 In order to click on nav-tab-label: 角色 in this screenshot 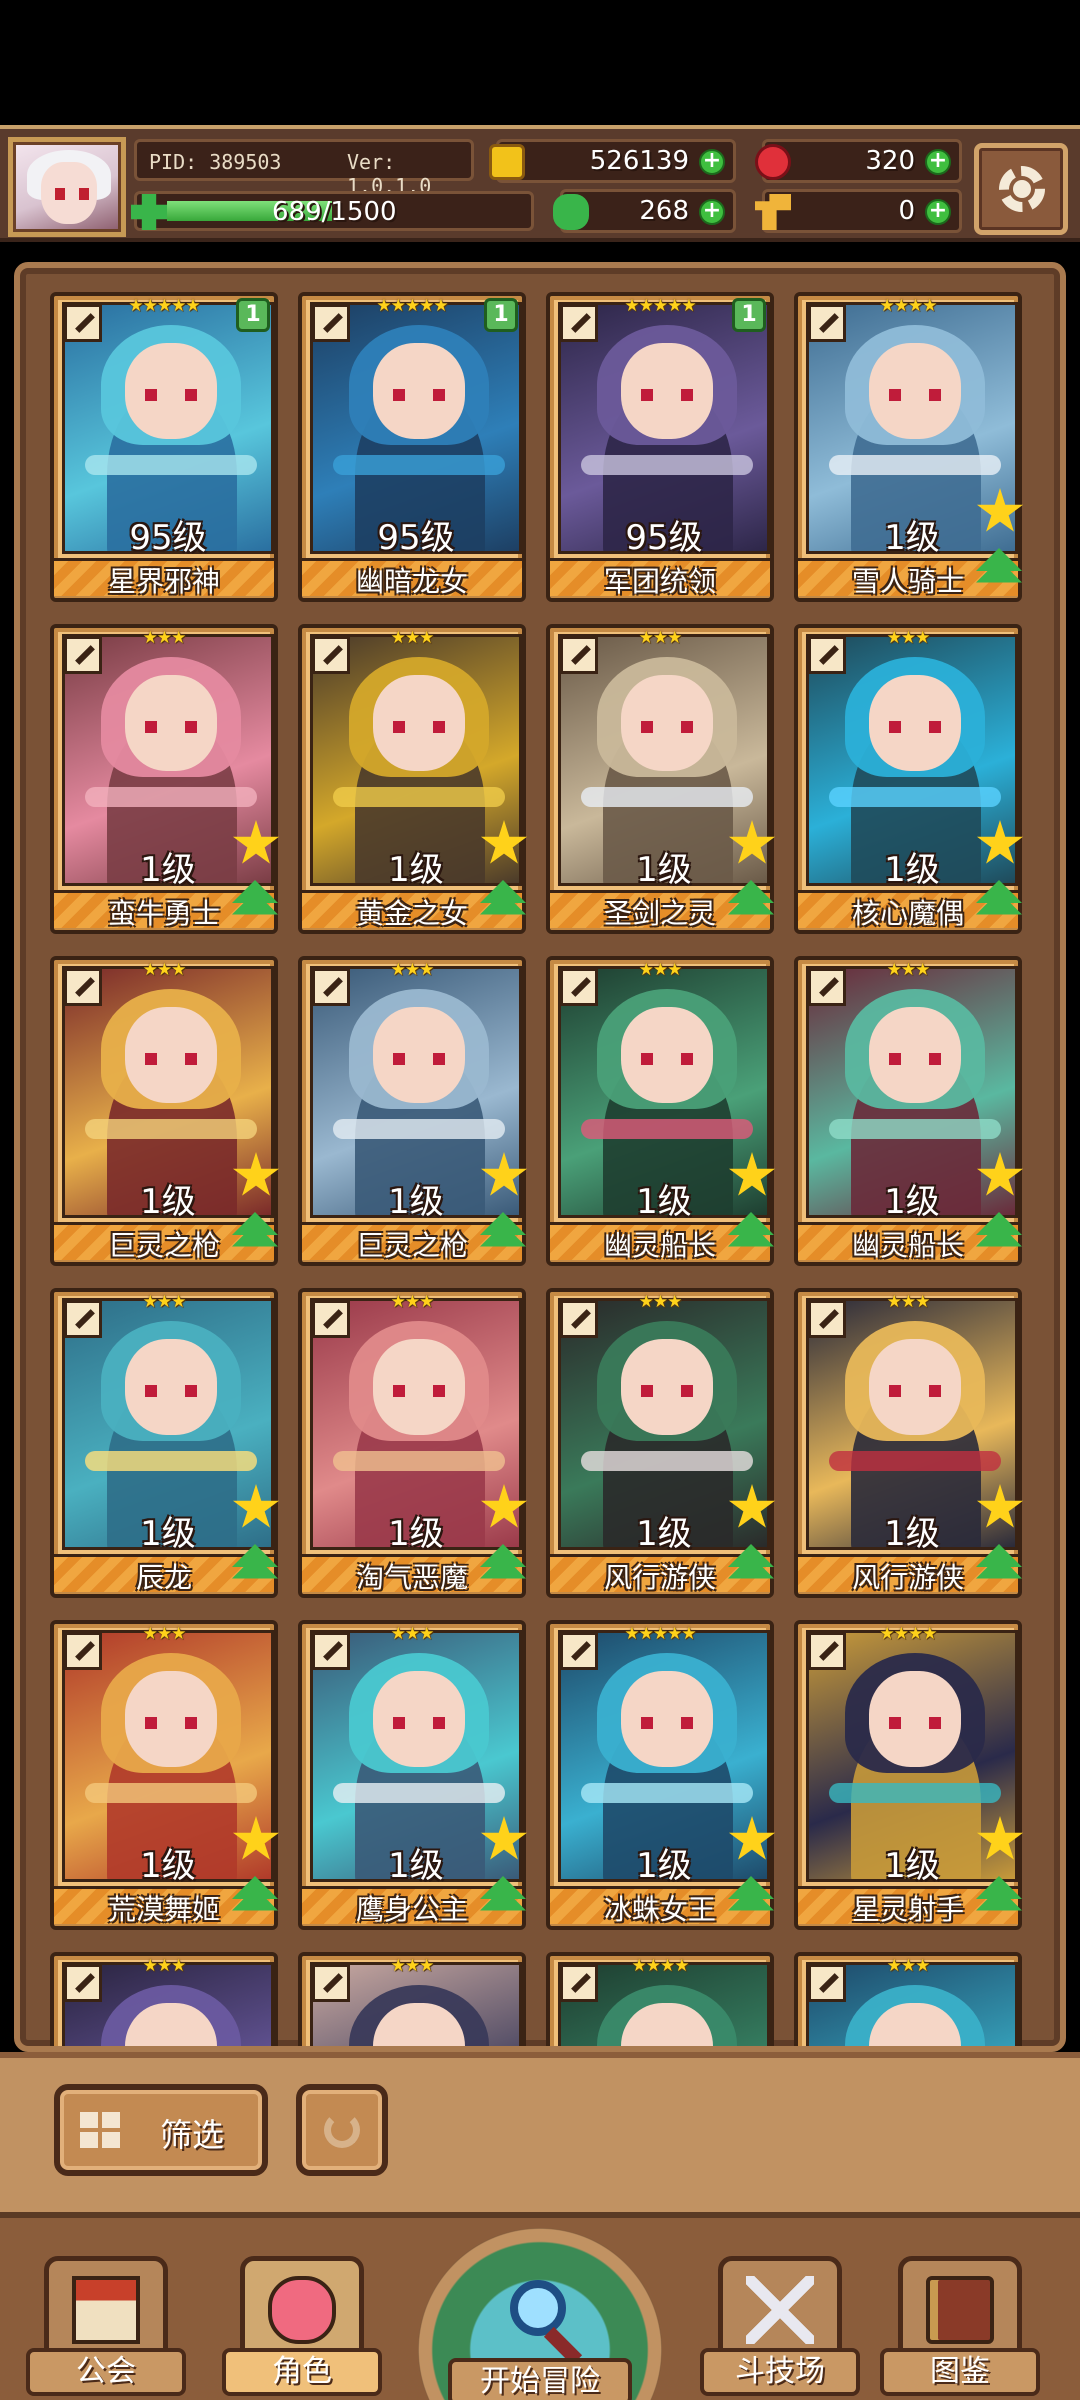, I will do `click(302, 2372)`.